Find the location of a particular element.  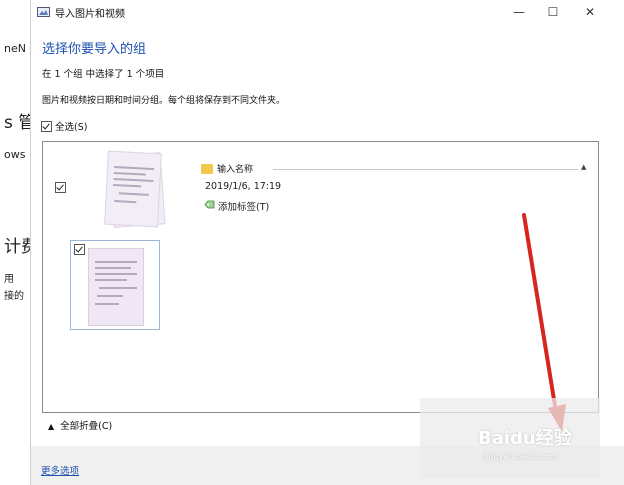

group-thumbnail is located at coordinates (134, 190).